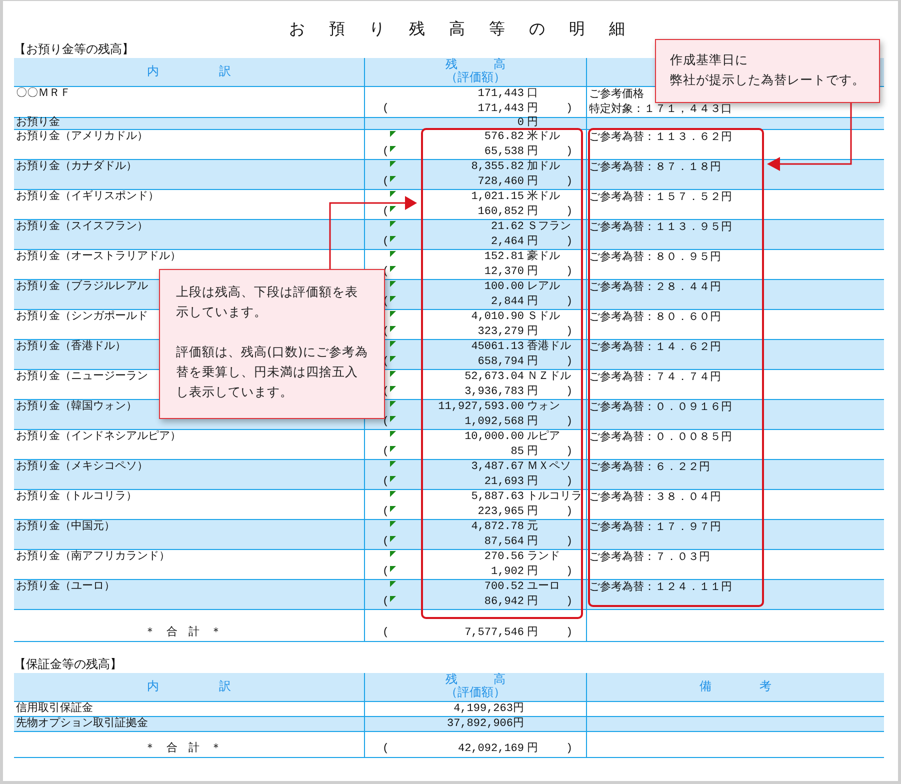 The image size is (901, 784). I want to click on valuation-amount: 323,279, so click(500, 332).